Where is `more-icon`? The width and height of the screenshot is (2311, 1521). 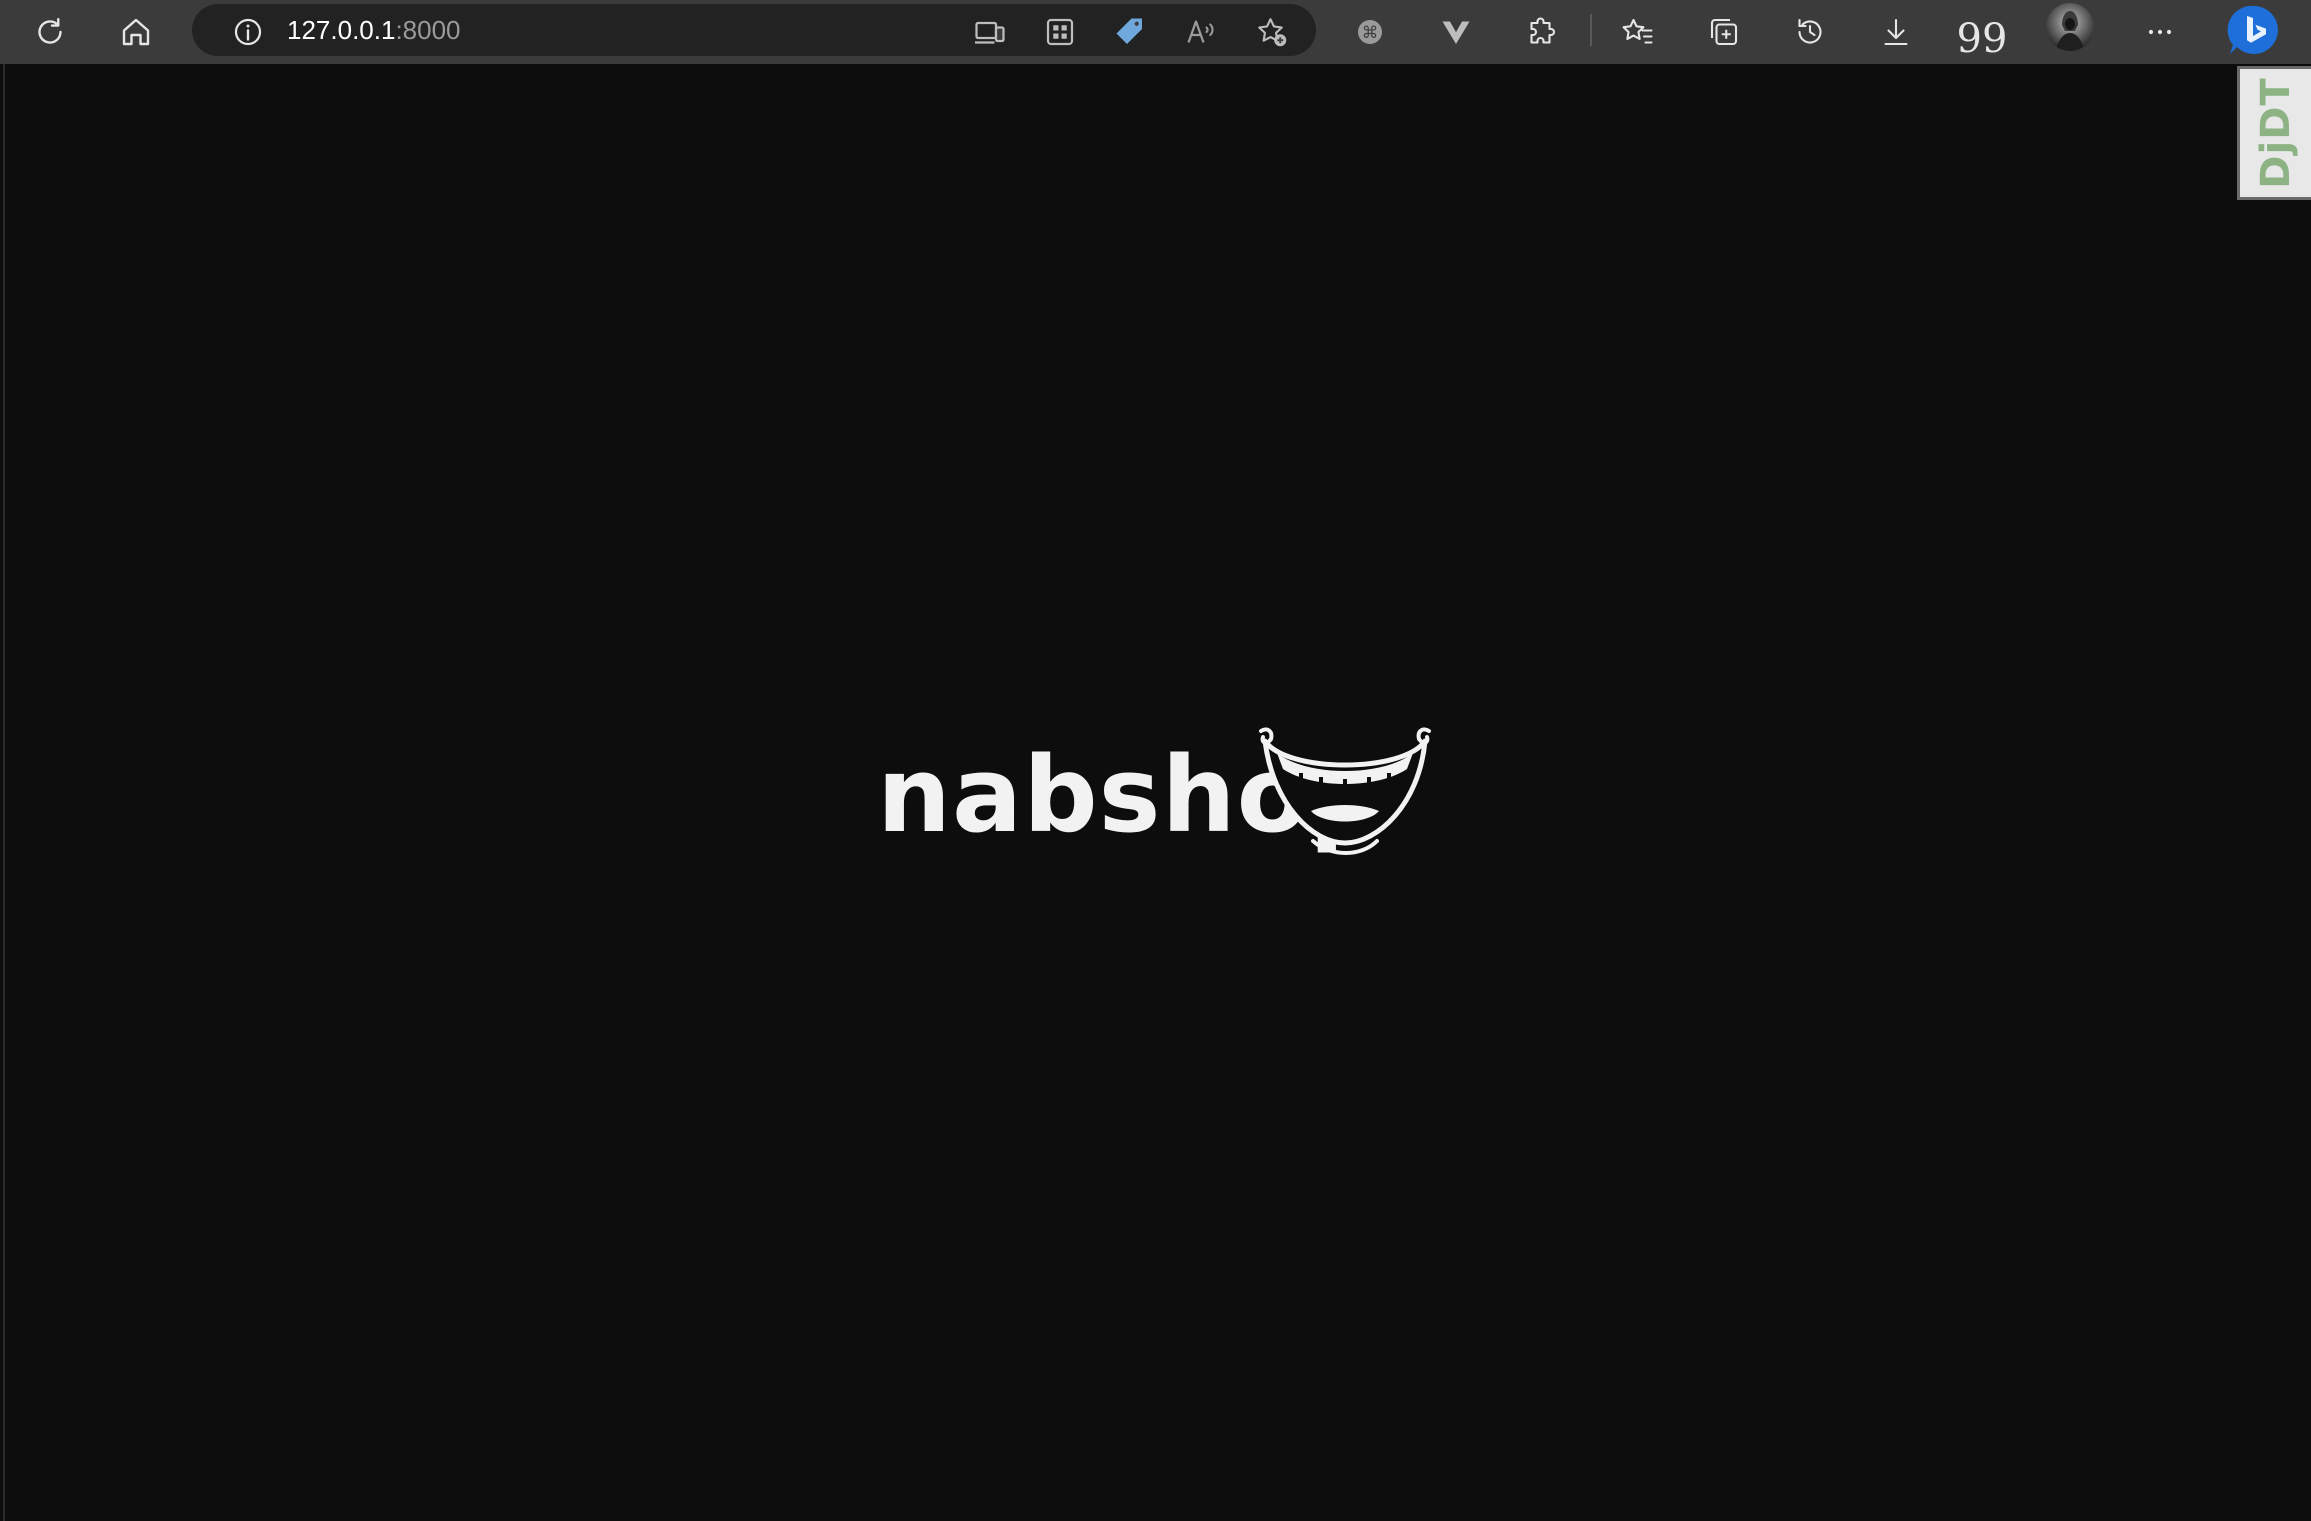 more-icon is located at coordinates (2160, 32).